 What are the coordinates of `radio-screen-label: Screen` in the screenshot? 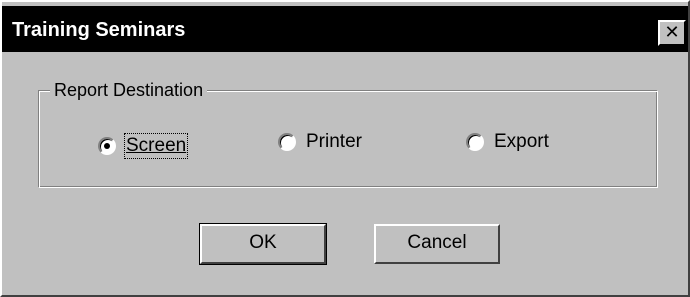 It's located at (156, 146).